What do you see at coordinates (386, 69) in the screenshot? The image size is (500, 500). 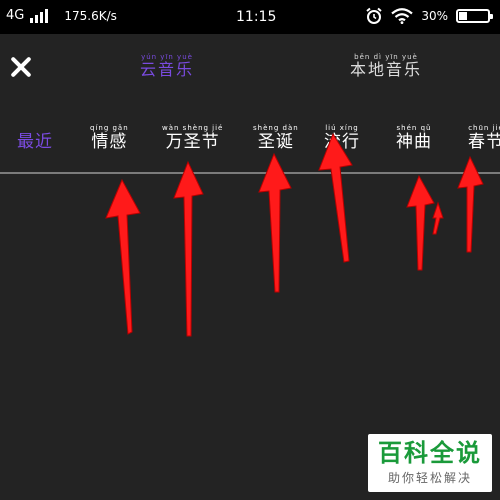 I see `tab-label: 本地音乐` at bounding box center [386, 69].